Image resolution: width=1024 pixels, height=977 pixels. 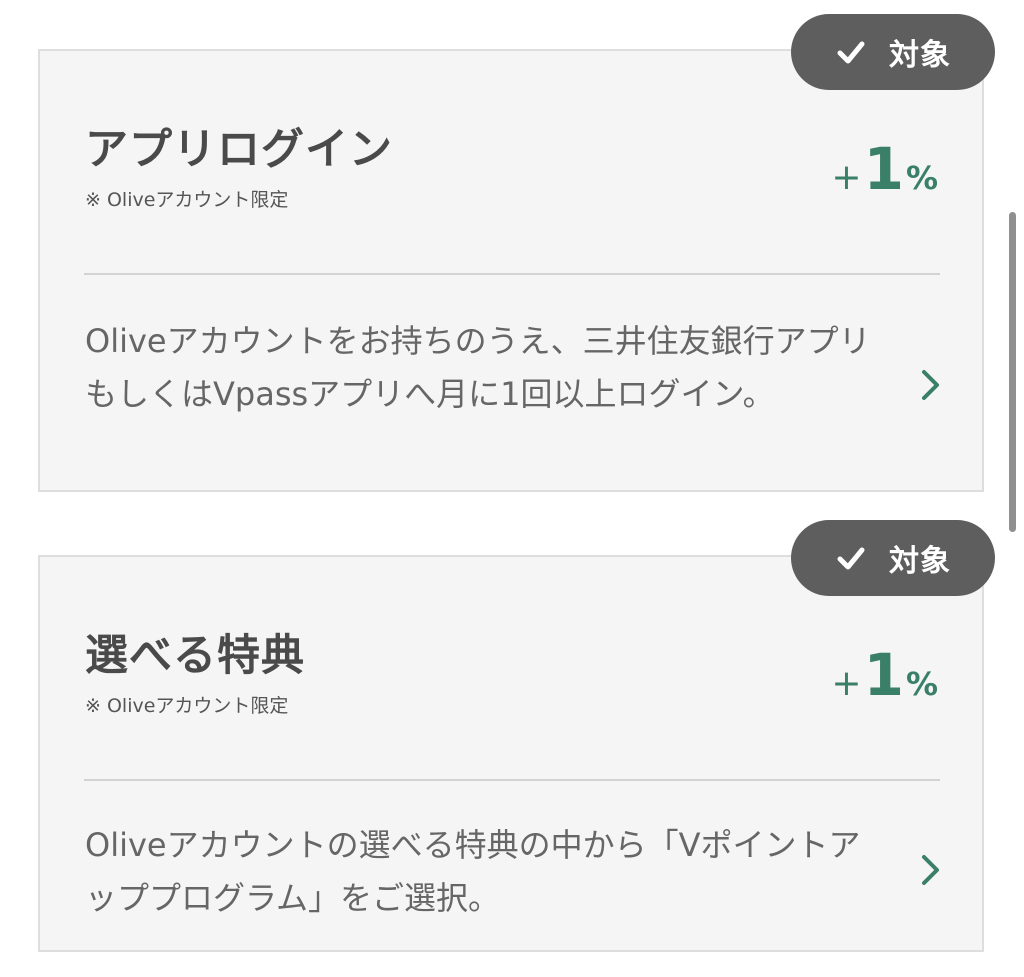 I want to click on card-title: アプリログイン, so click(x=239, y=150).